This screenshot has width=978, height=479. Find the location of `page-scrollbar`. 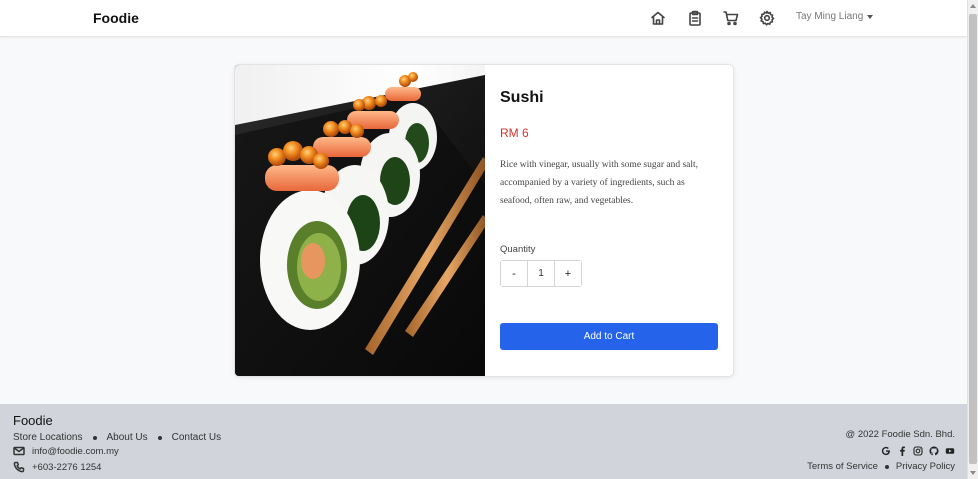

page-scrollbar is located at coordinates (972, 239).